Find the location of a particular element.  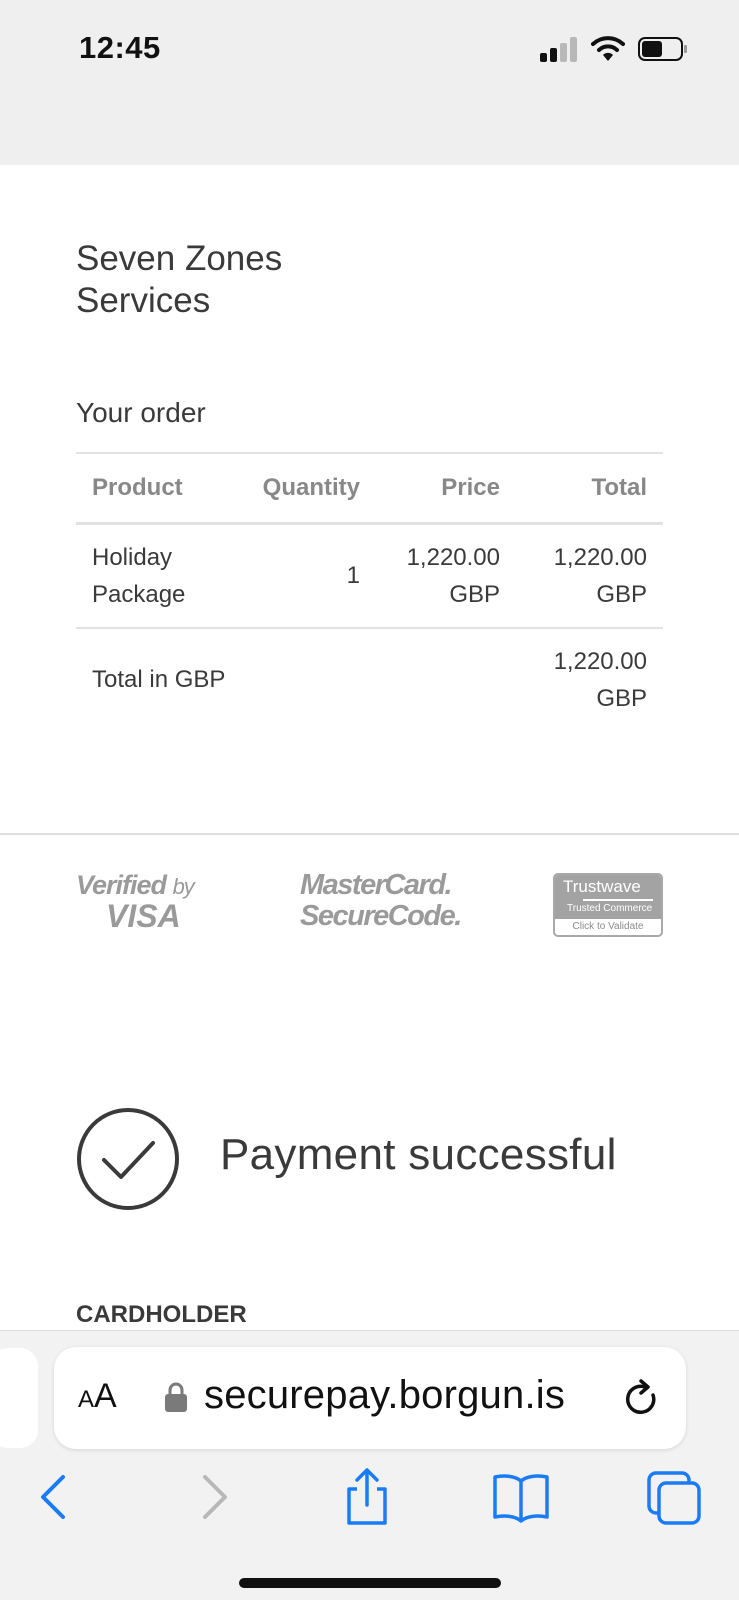

table-header-row: Product Quantity Price Total is located at coordinates (369, 488).